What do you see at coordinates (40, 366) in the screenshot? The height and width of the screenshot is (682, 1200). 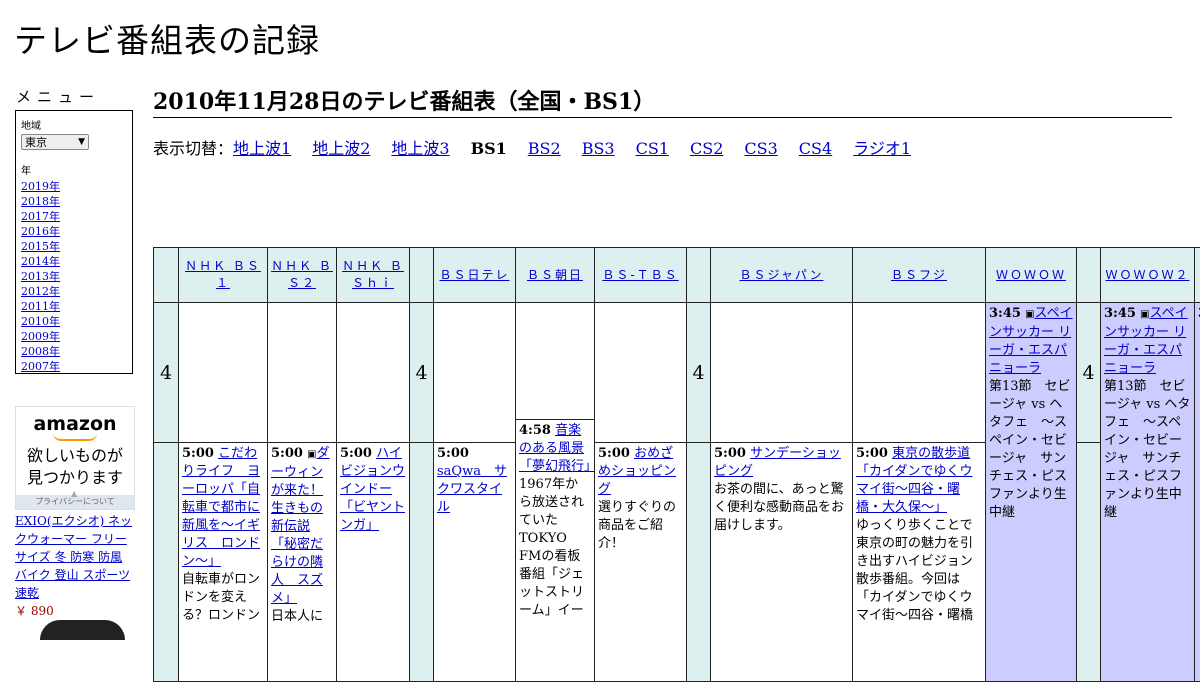 I see `year-link: 2007年` at bounding box center [40, 366].